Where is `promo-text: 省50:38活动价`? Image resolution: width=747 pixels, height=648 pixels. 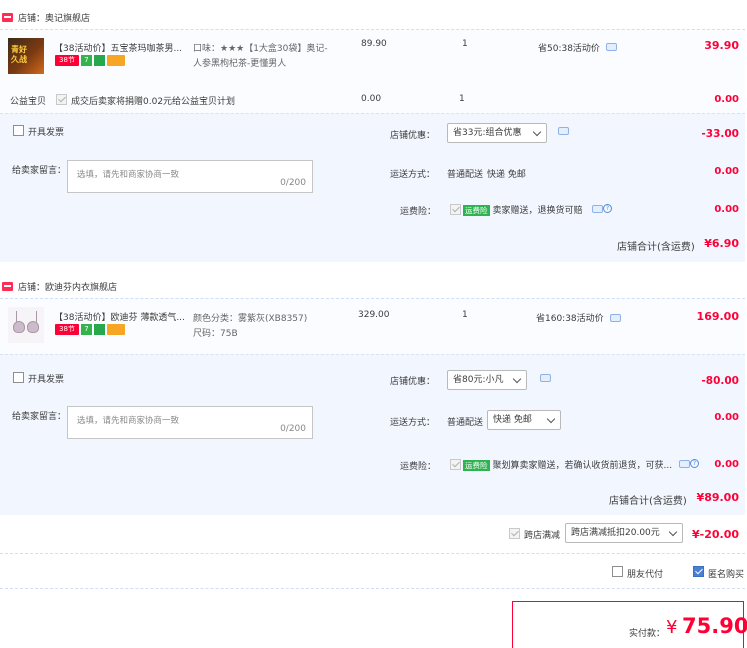 promo-text: 省50:38活动价 is located at coordinates (569, 49).